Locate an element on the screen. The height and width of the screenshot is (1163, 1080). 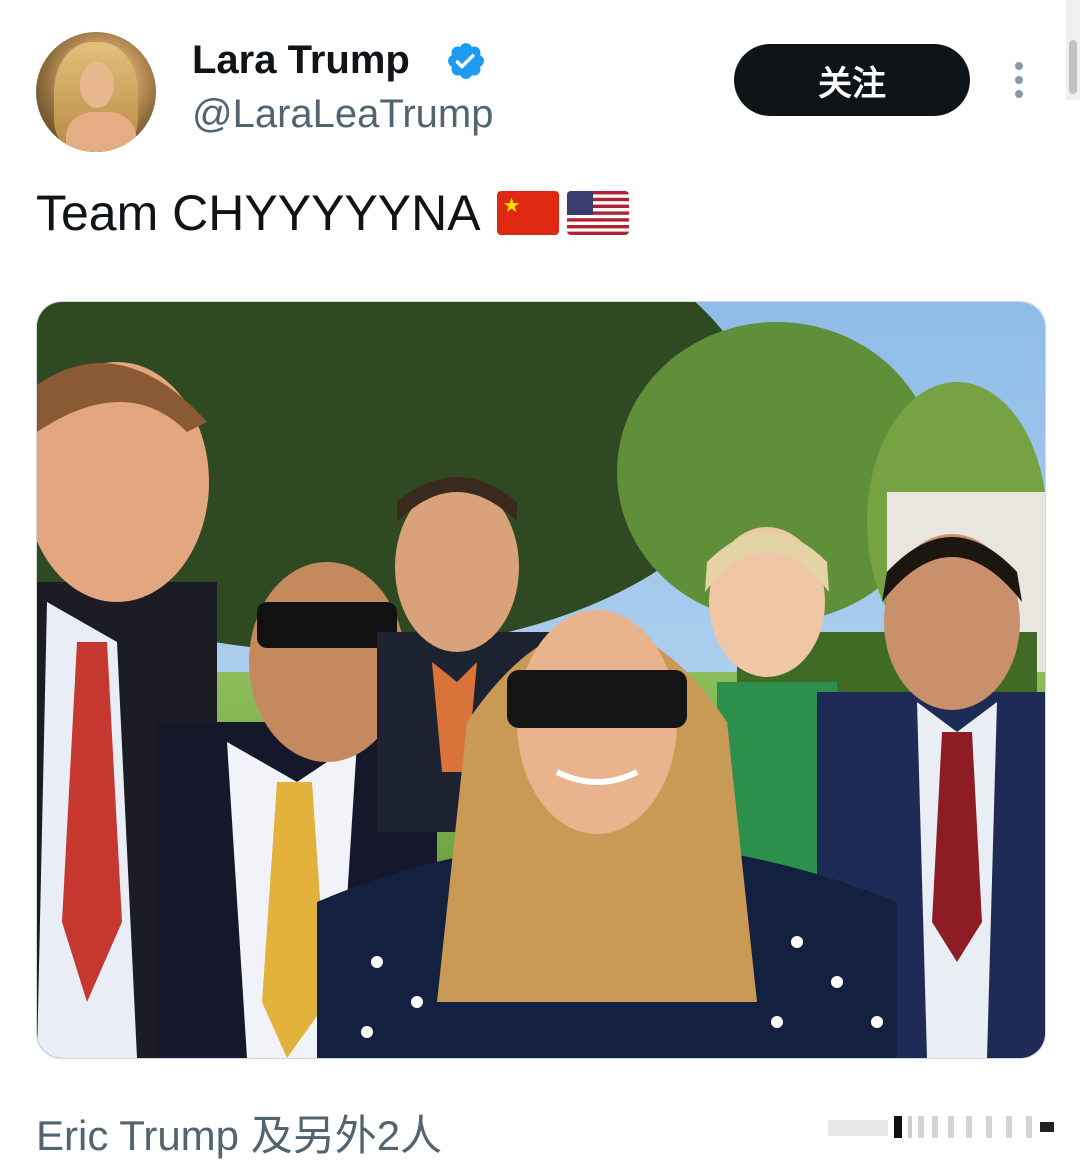
scrollbar-thumb is located at coordinates (1073, 67).